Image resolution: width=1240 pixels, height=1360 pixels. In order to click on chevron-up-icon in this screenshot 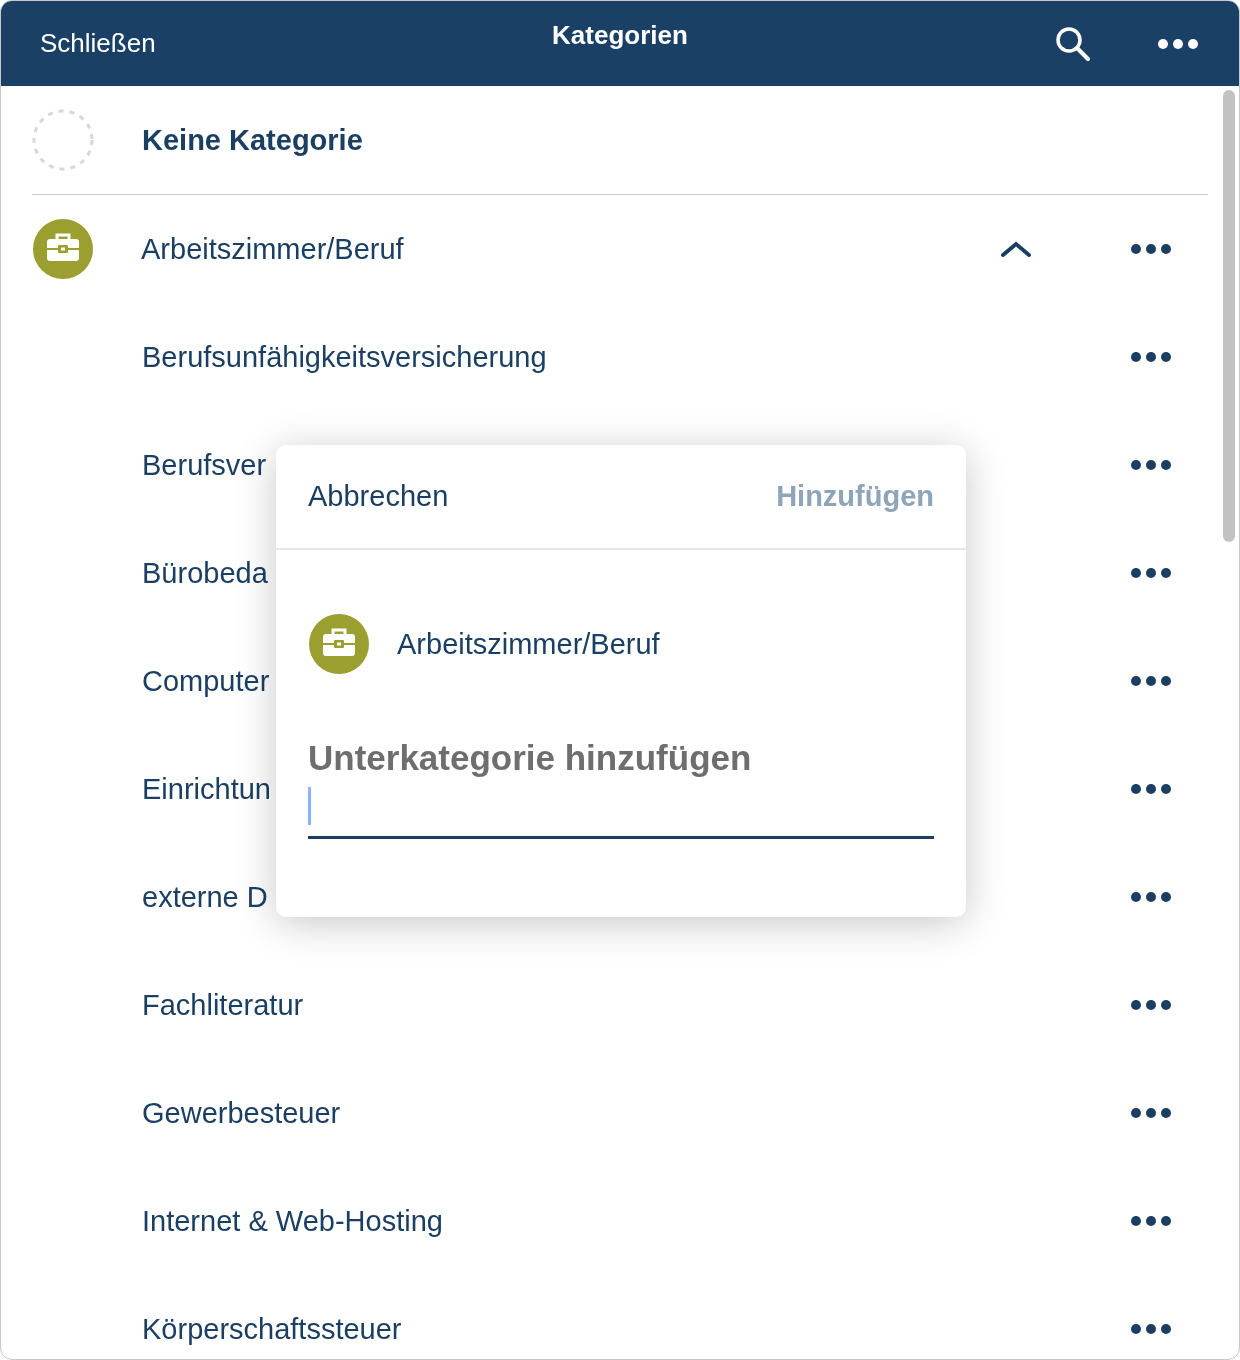, I will do `click(1016, 249)`.